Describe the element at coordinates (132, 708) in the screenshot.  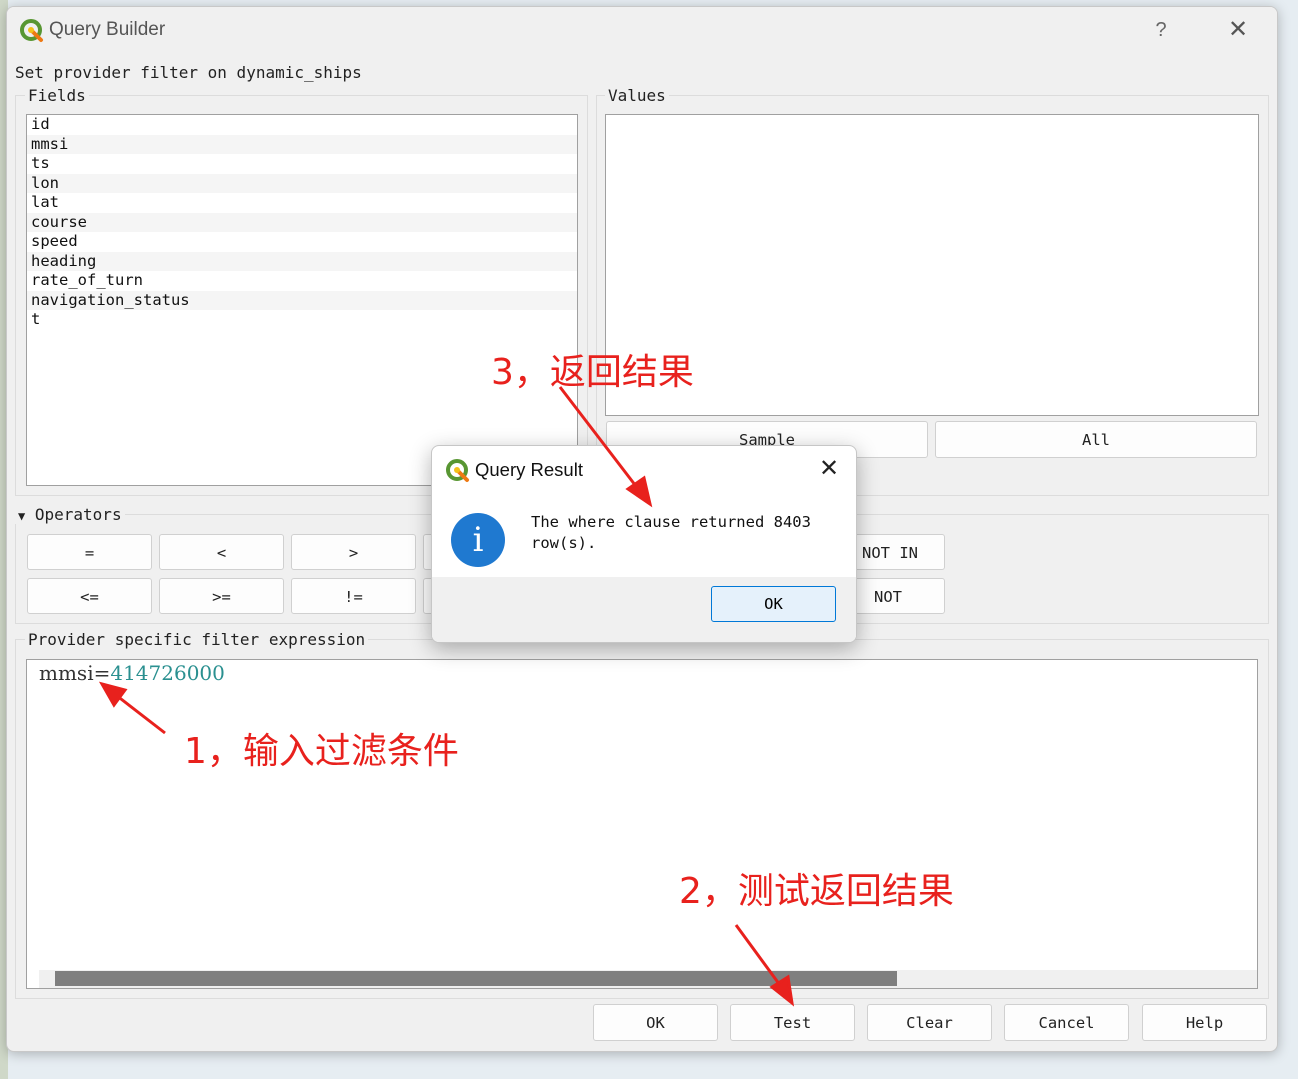
I see `arrow-step1` at that location.